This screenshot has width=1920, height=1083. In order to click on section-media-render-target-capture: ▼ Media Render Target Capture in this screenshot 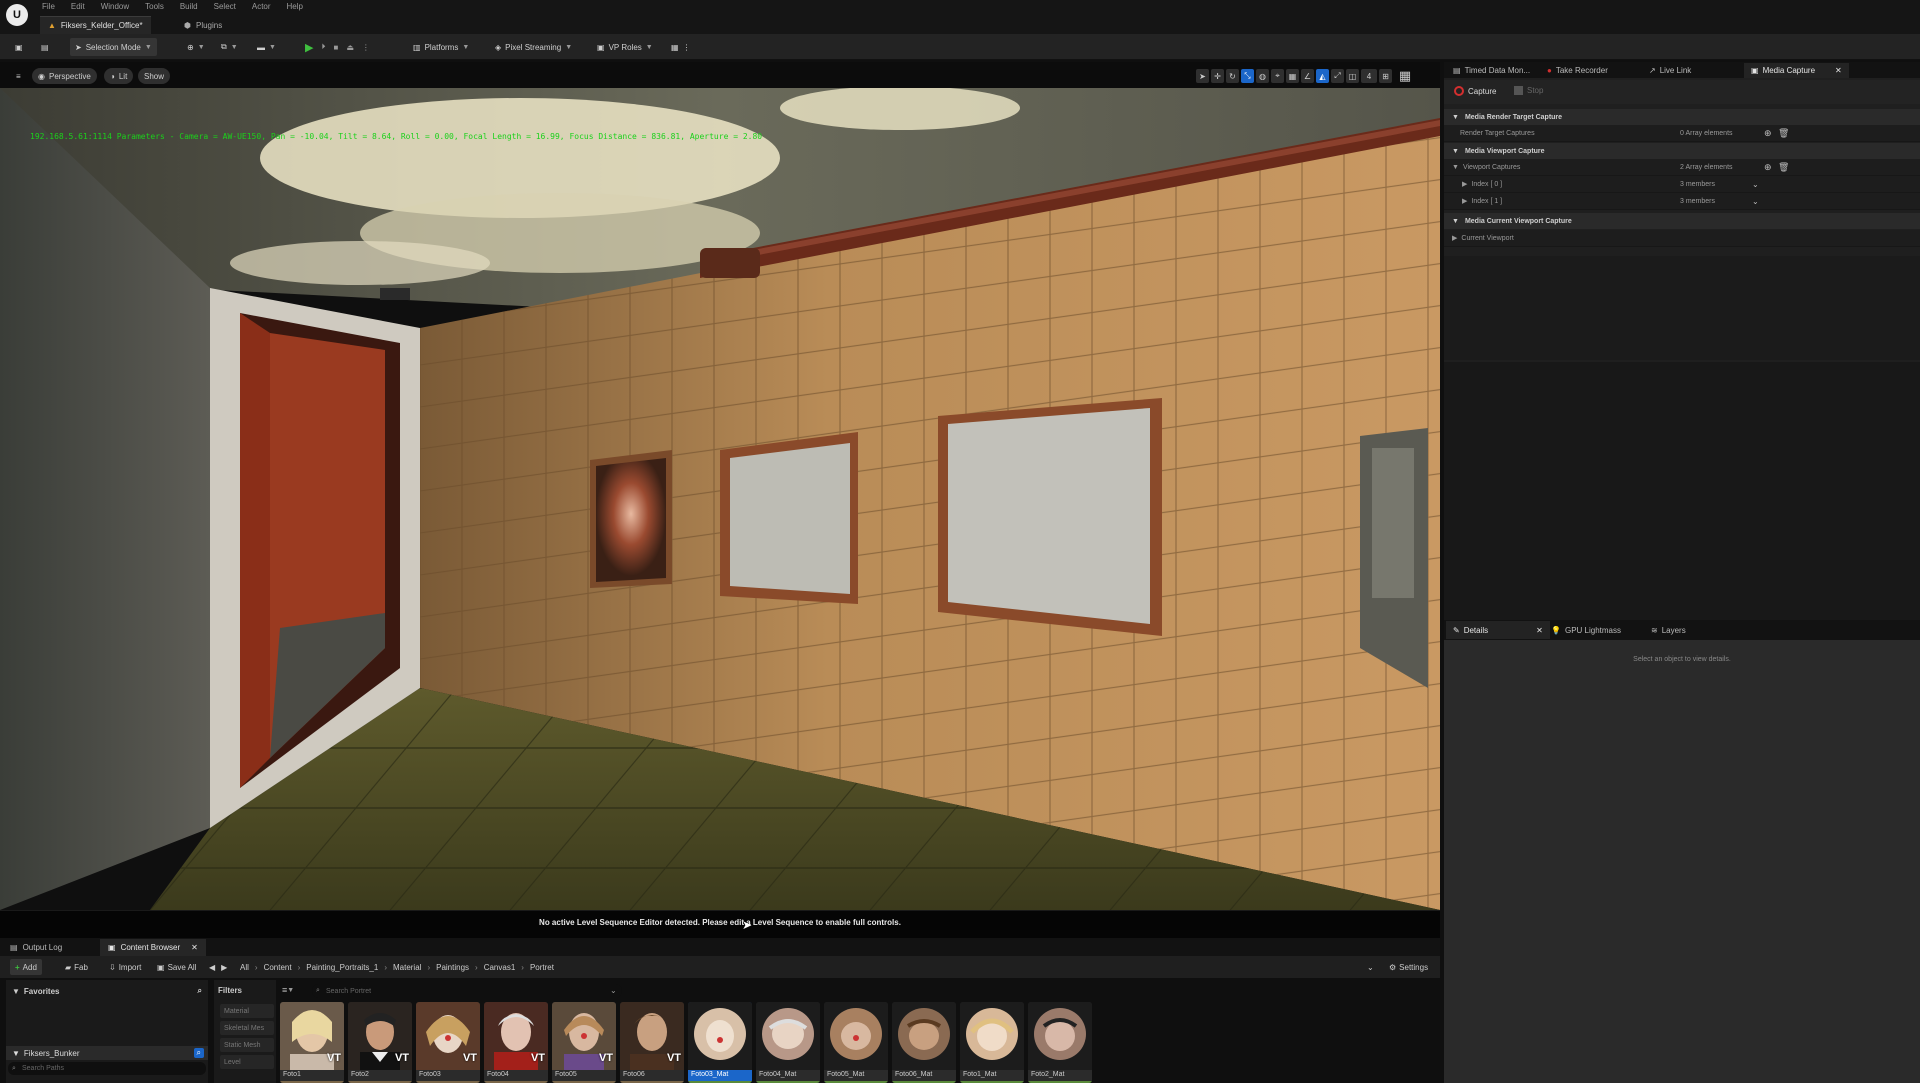, I will do `click(1682, 117)`.